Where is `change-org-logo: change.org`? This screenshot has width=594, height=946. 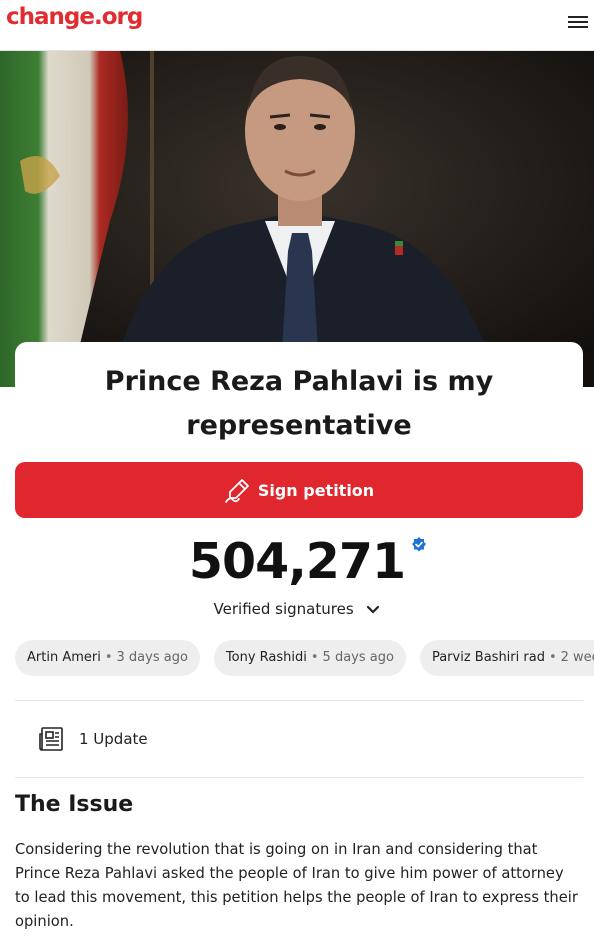 change-org-logo: change.org is located at coordinates (74, 17).